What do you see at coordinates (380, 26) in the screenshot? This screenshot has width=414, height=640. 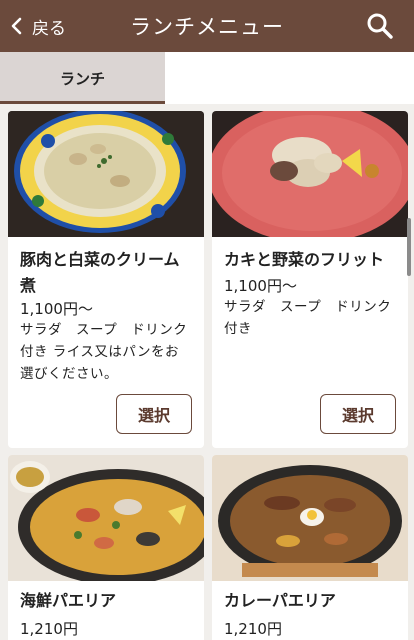 I see `search-icon` at bounding box center [380, 26].